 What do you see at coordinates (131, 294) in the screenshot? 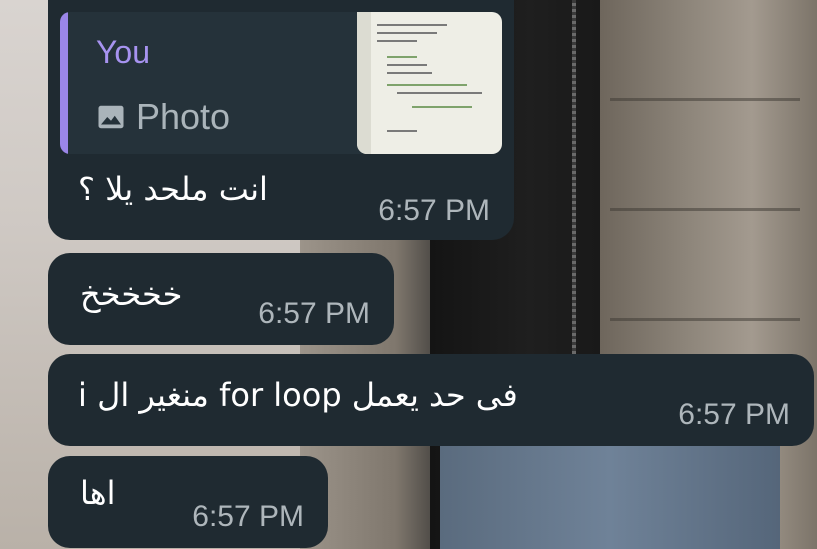
I see `message-text: خخخخخ` at bounding box center [131, 294].